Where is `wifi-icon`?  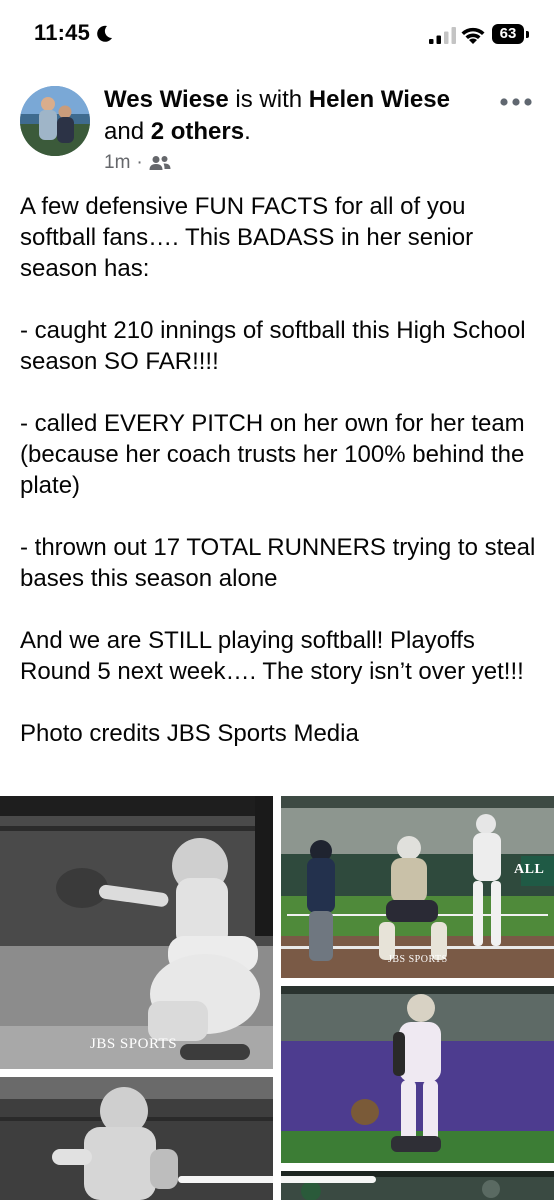 wifi-icon is located at coordinates (473, 35).